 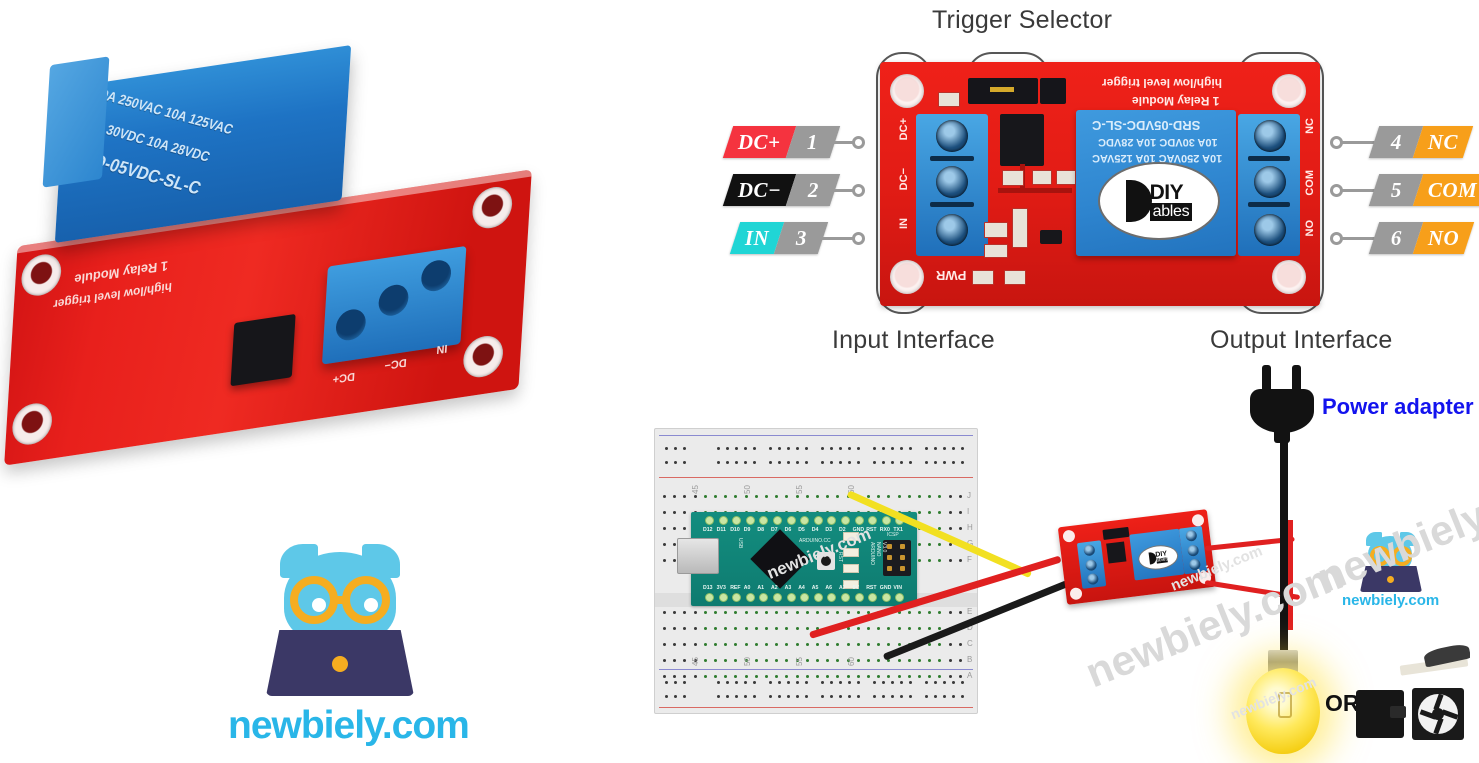 I want to click on terminal-hole-icon, so click(x=351, y=325).